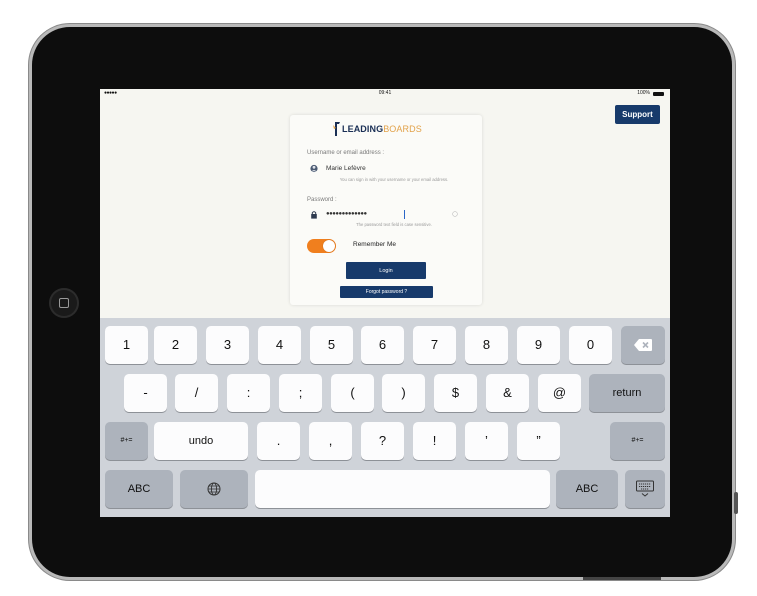  I want to click on key-4: 4, so click(279, 345).